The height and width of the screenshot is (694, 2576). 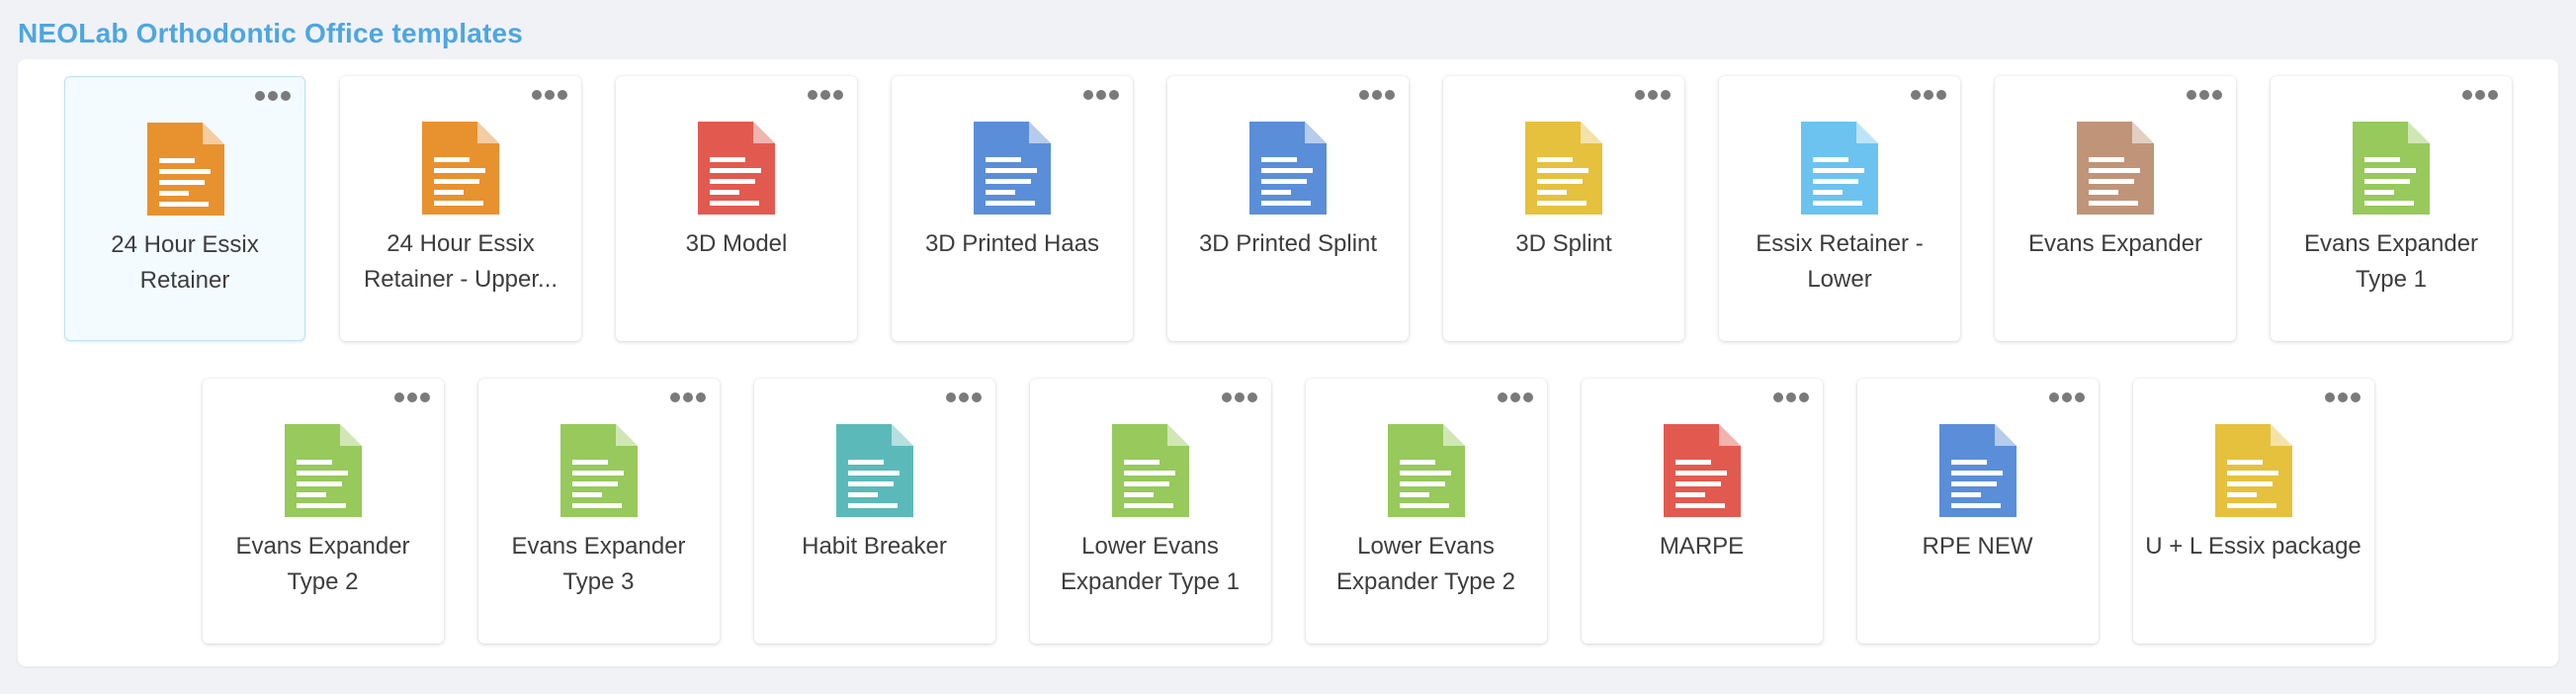 I want to click on page-title: NEOLab Orthodontic Office templates, so click(x=271, y=33).